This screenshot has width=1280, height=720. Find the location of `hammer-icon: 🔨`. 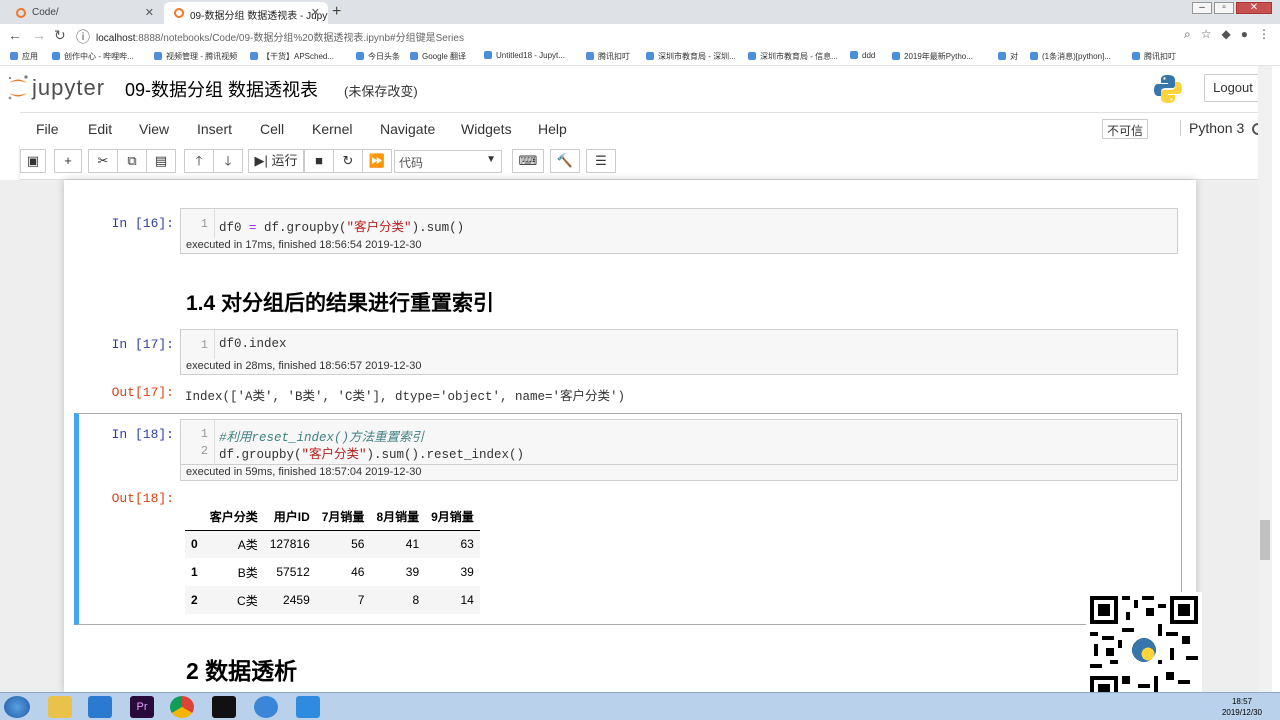

hammer-icon: 🔨 is located at coordinates (565, 160).